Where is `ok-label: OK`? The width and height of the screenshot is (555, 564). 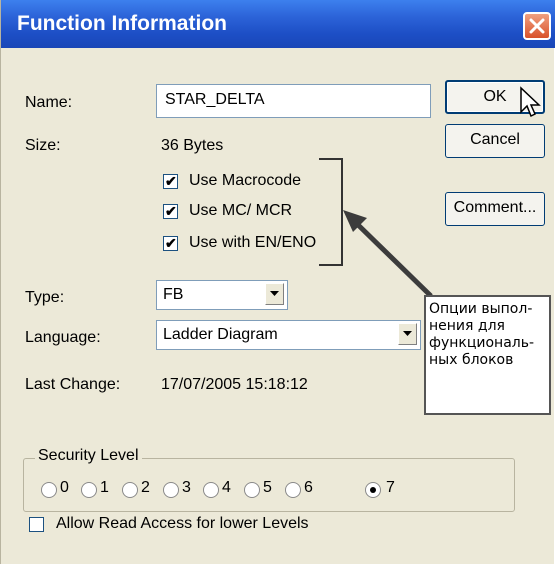 ok-label: OK is located at coordinates (495, 96).